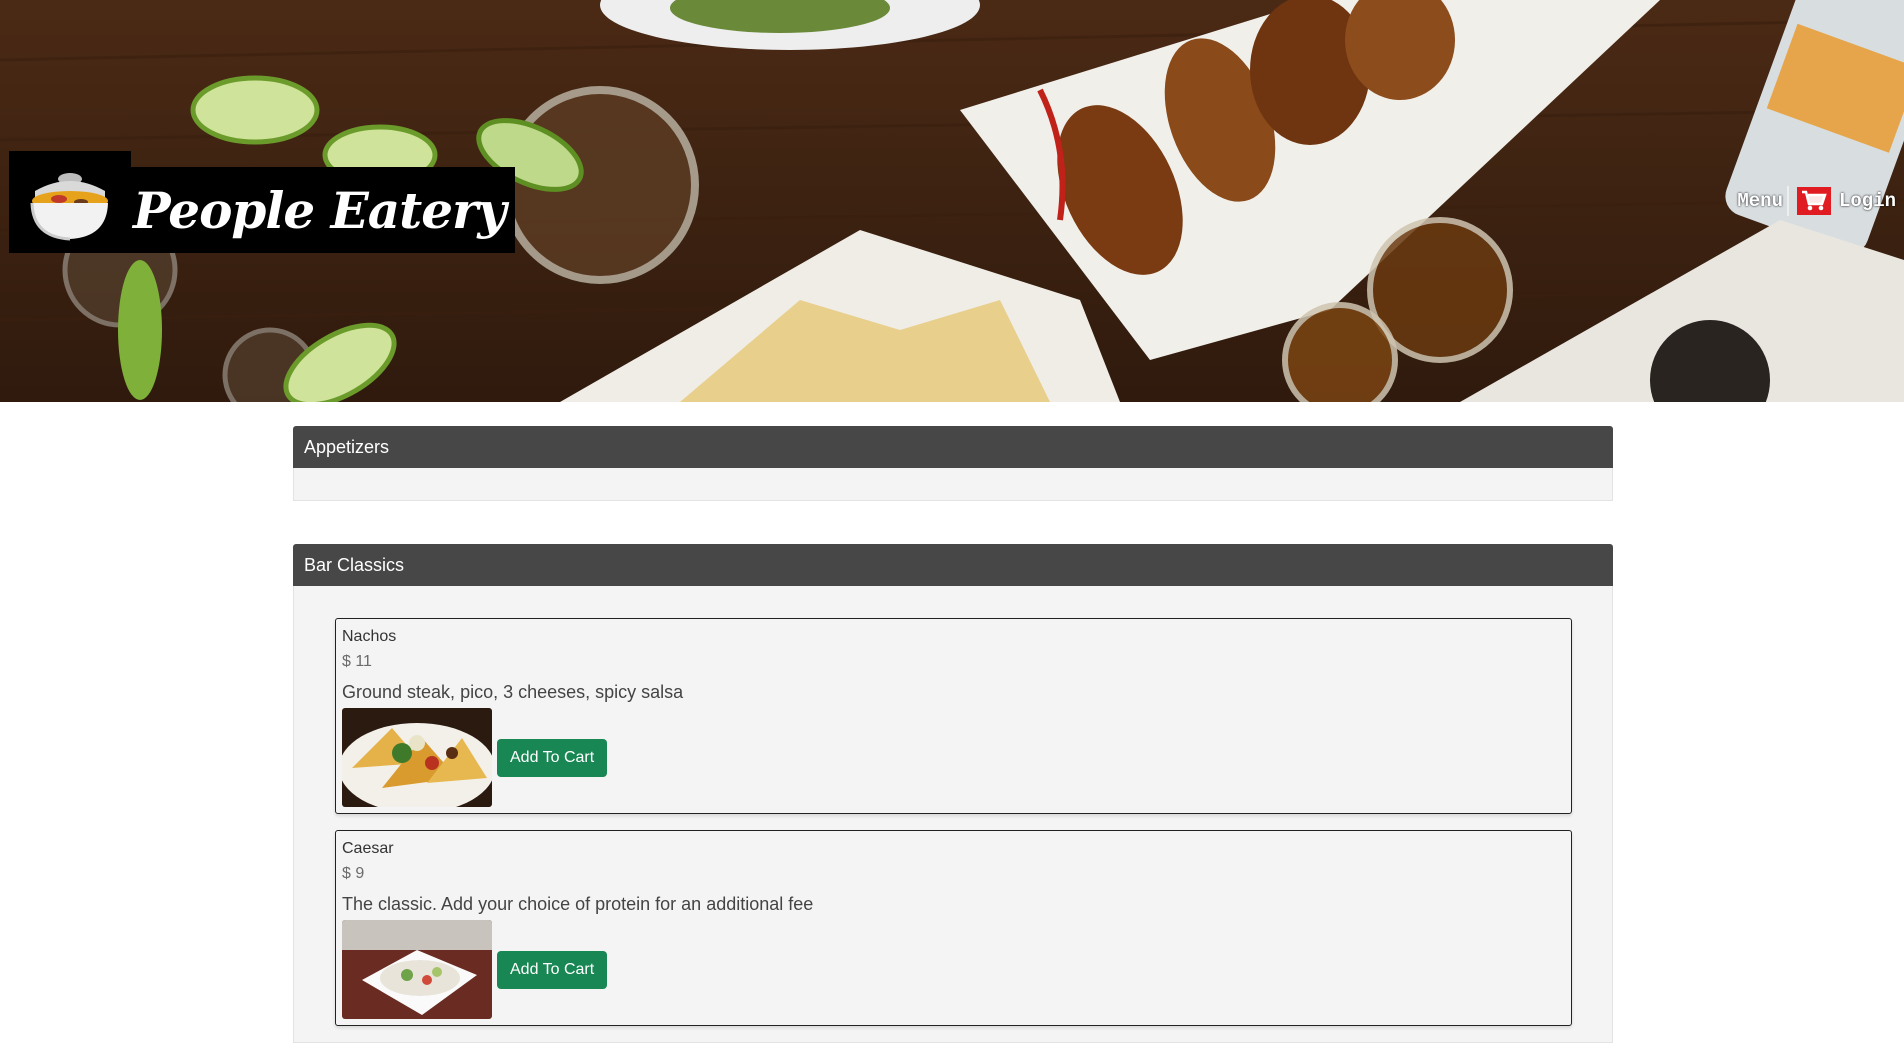 The width and height of the screenshot is (1904, 1043). Describe the element at coordinates (1867, 201) in the screenshot. I see `nav-login-link: Login` at that location.